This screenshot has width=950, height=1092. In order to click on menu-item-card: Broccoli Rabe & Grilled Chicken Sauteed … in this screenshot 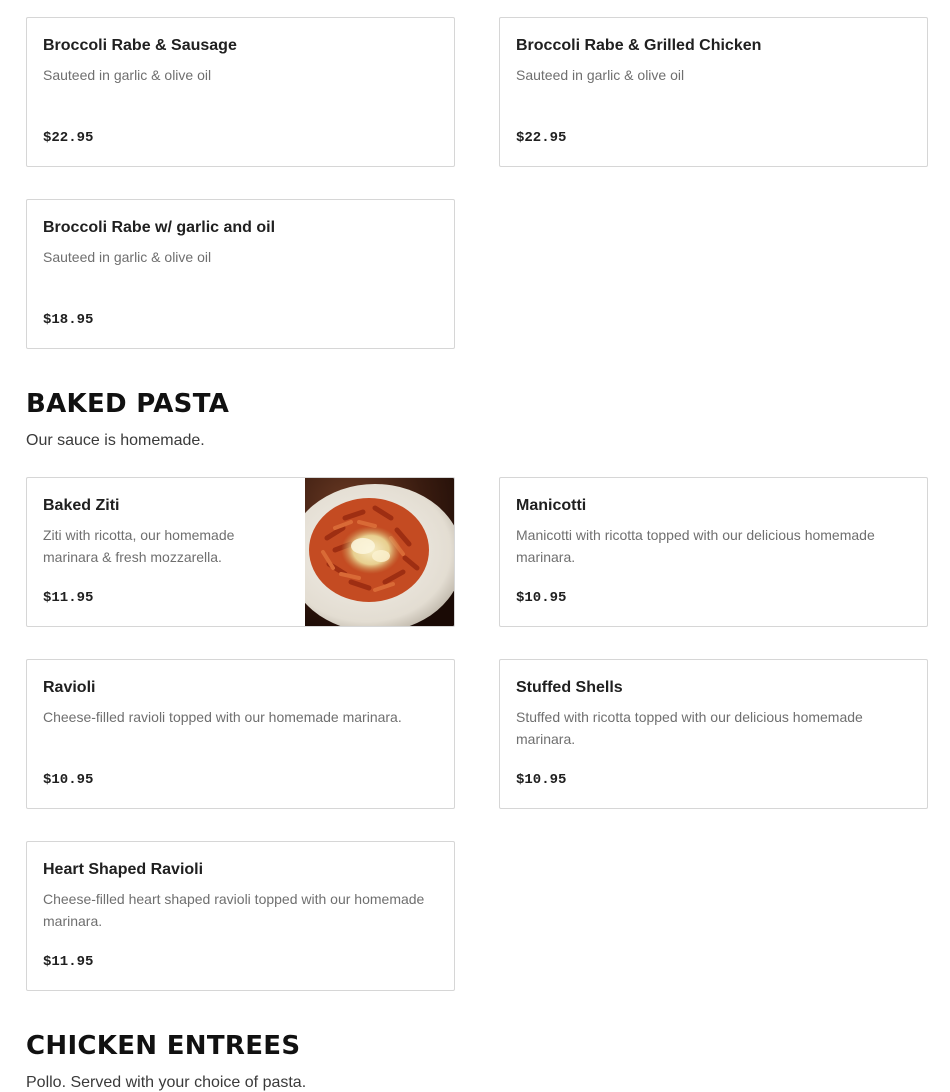, I will do `click(713, 92)`.